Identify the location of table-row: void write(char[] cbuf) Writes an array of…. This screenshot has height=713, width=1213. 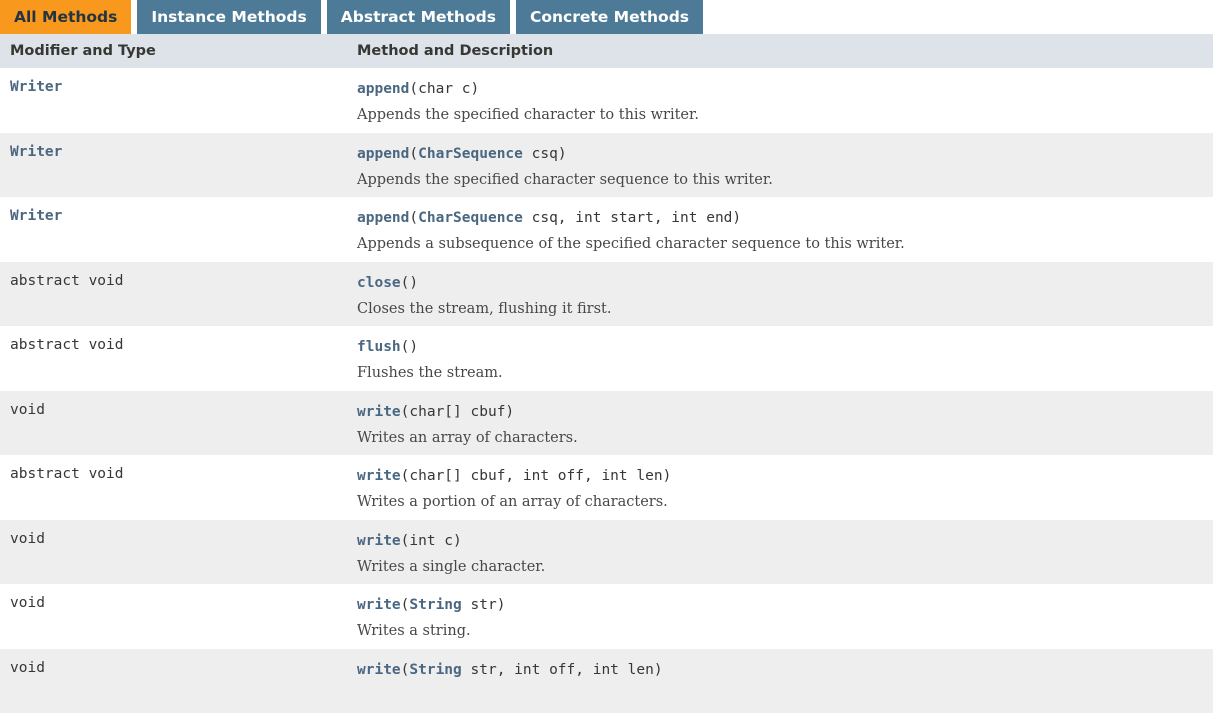
(606, 423).